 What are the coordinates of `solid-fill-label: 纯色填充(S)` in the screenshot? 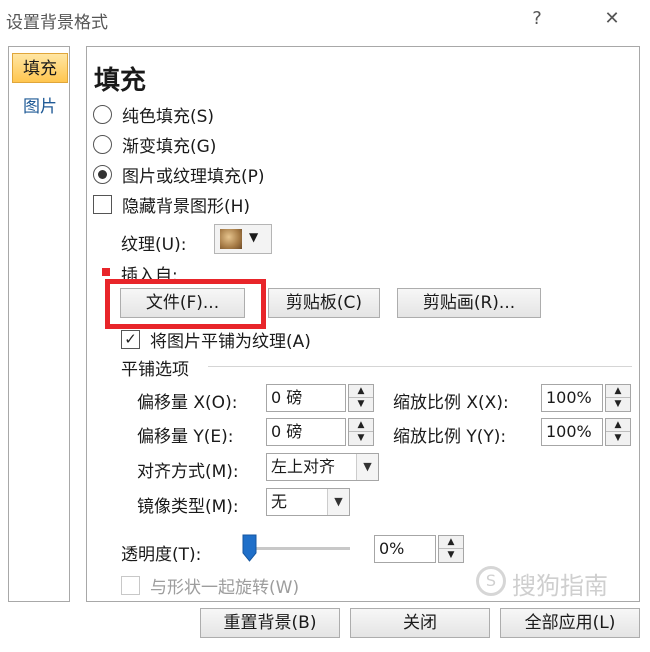 It's located at (168, 117).